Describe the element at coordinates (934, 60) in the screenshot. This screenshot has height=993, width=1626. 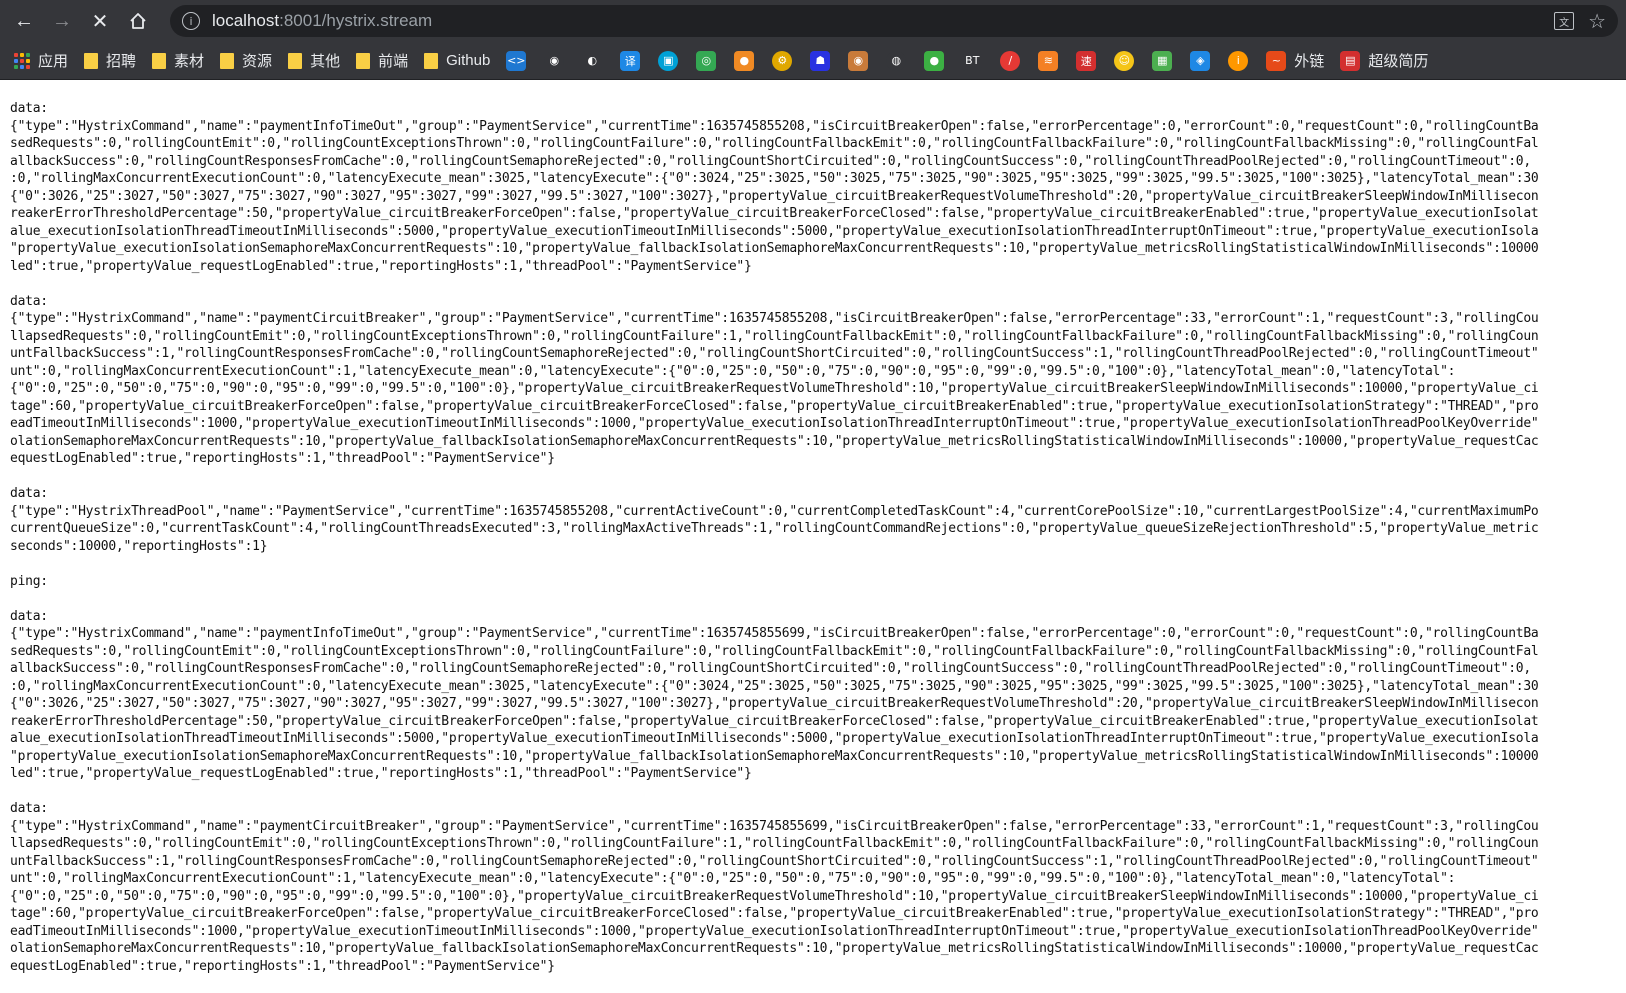
I see `site-icon-3: ●` at that location.